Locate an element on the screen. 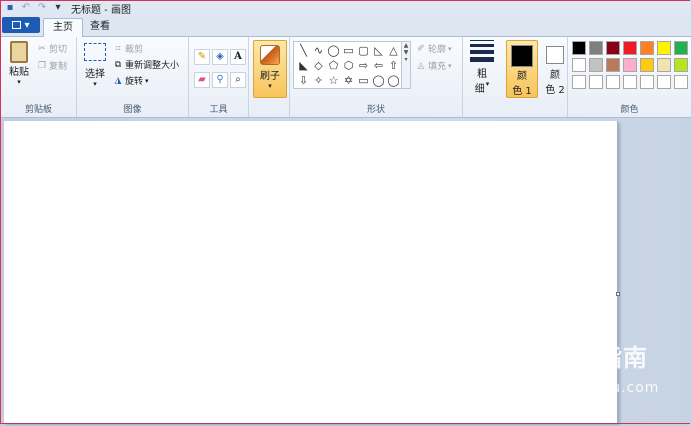  sogou-watermark: S 搜狗指南 zhinan.sogou.com is located at coordinates (597, 372).